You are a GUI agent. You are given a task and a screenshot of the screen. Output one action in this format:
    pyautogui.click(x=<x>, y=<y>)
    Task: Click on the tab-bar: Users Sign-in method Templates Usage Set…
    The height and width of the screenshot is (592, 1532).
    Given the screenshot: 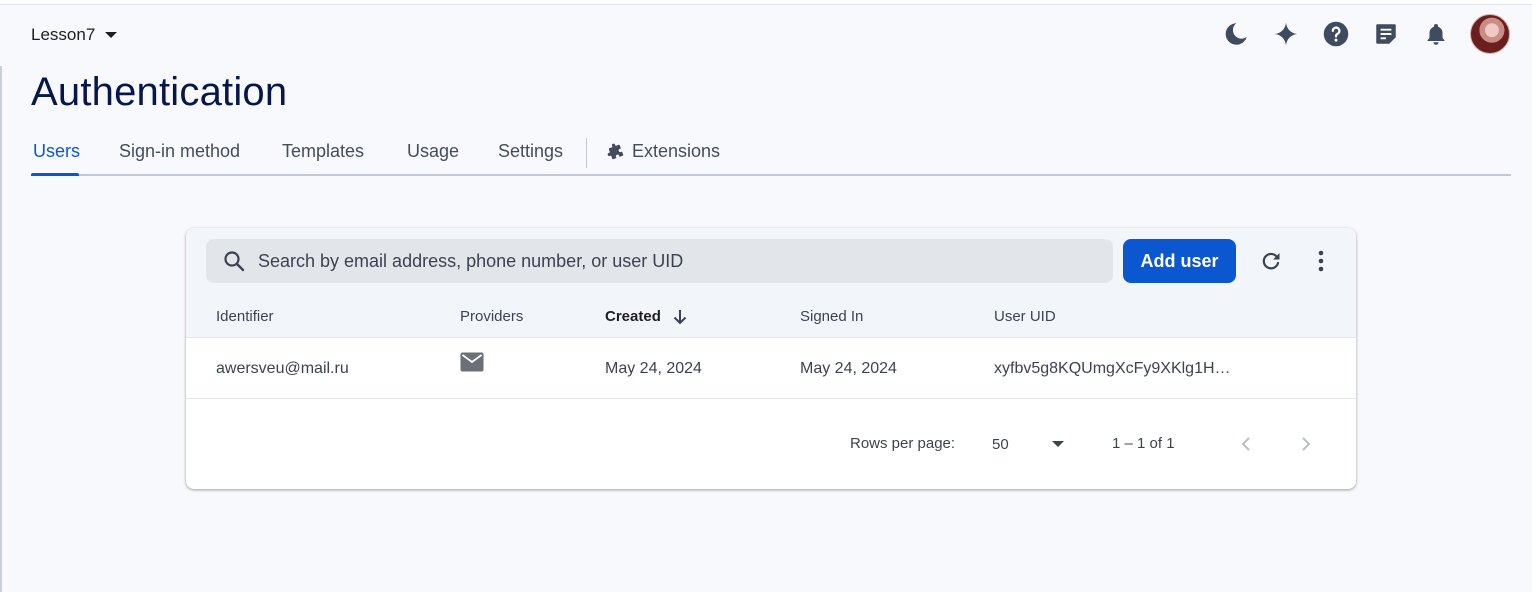 What is the action you would take?
    pyautogui.click(x=771, y=152)
    